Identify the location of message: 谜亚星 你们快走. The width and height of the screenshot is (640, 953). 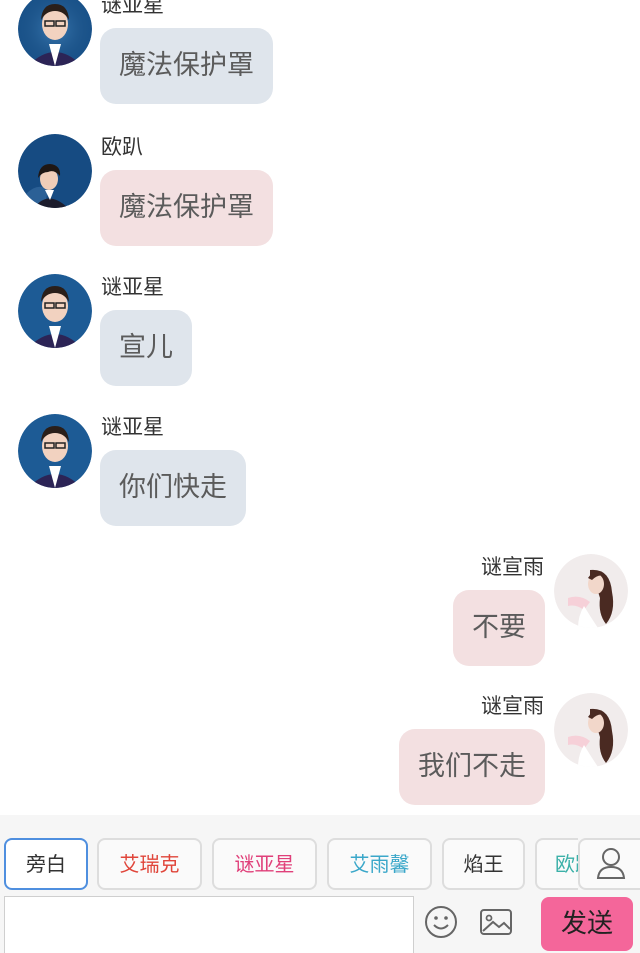
(320, 474).